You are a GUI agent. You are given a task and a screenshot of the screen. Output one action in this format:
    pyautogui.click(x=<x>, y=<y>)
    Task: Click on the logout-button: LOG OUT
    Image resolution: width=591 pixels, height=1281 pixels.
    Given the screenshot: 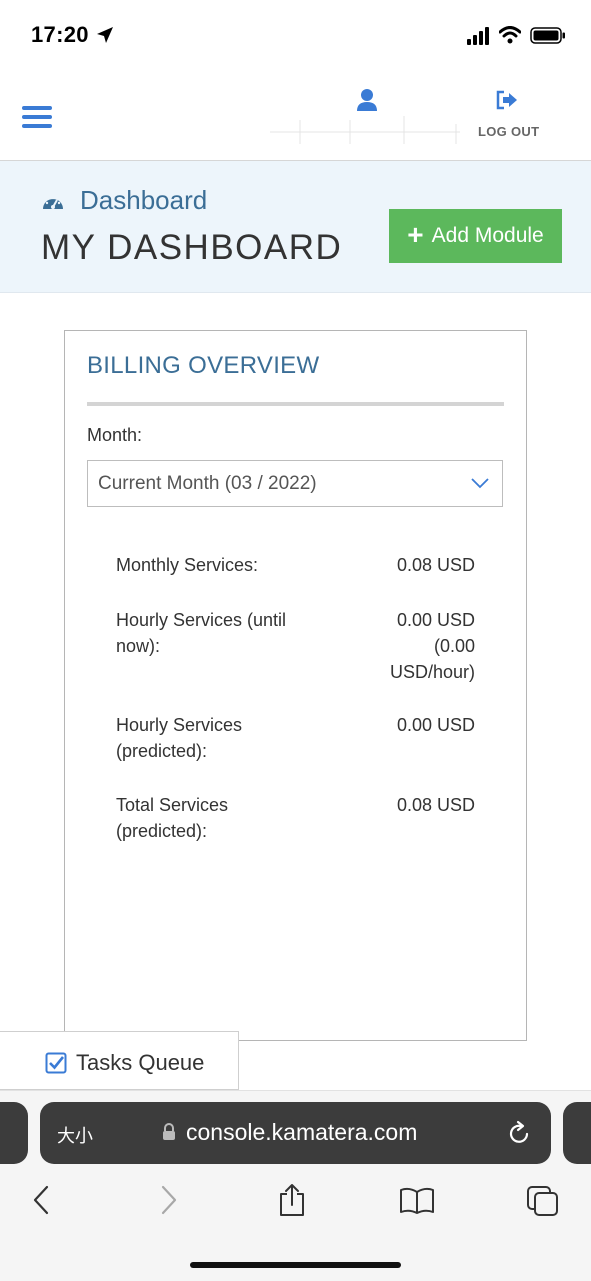 What is the action you would take?
    pyautogui.click(x=508, y=131)
    